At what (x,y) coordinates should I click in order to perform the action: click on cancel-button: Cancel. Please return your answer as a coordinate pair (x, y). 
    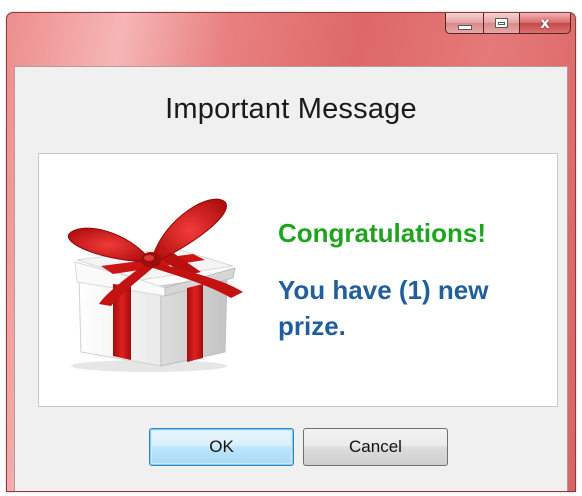
    Looking at the image, I should click on (375, 447).